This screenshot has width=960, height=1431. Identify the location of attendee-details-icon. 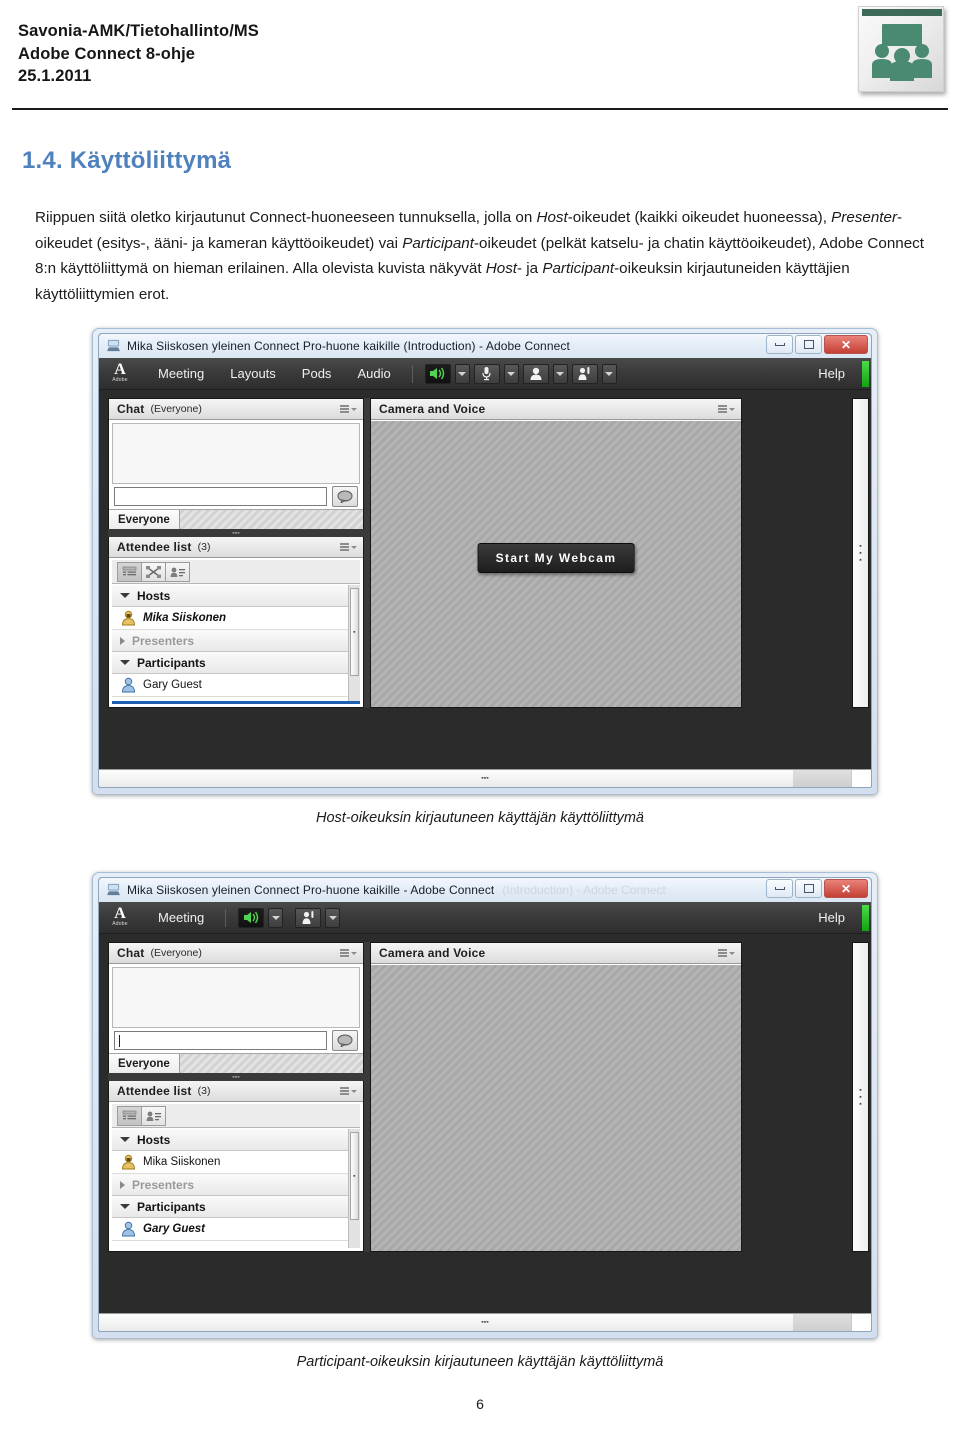
(153, 1116).